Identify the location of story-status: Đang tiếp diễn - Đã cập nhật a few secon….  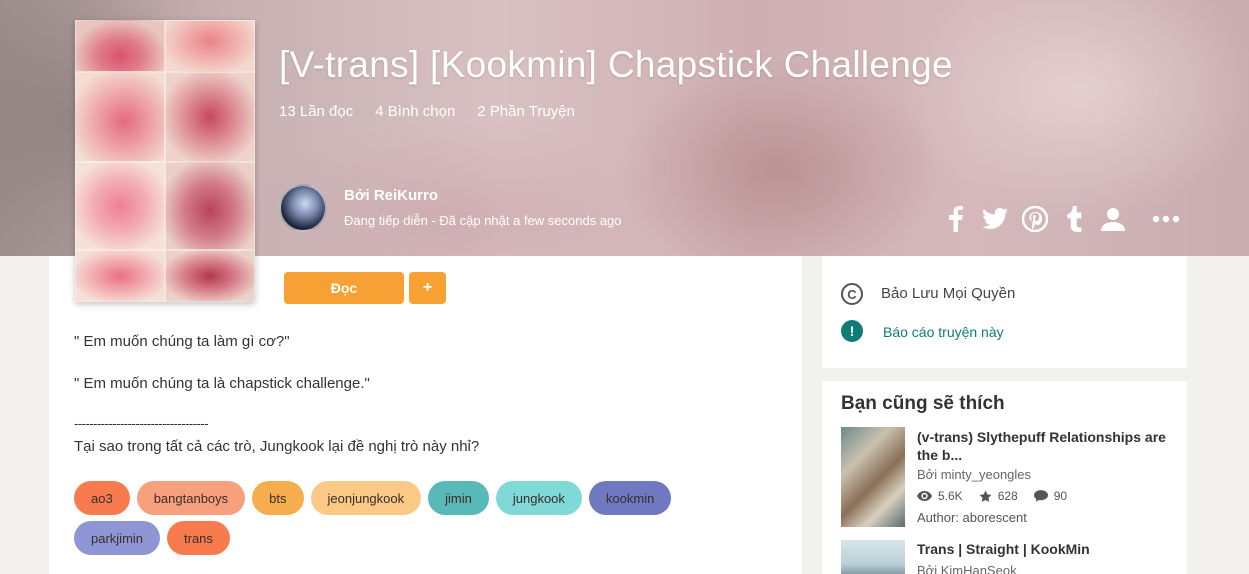
(483, 220).